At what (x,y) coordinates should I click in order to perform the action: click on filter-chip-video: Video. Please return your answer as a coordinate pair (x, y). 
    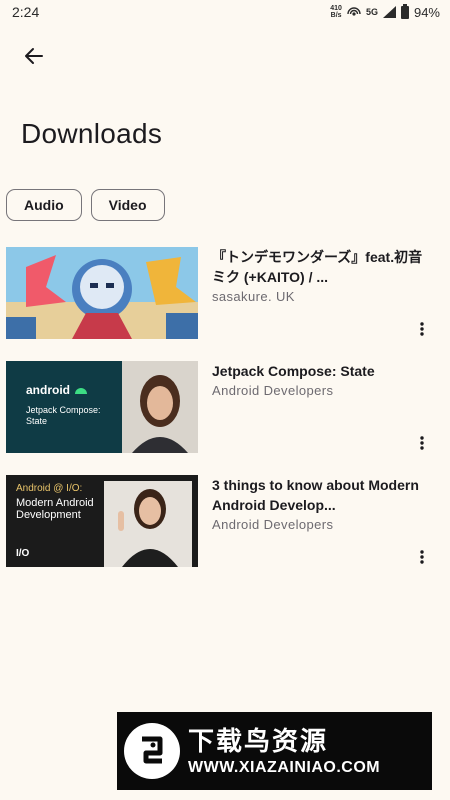
    Looking at the image, I should click on (127, 205).